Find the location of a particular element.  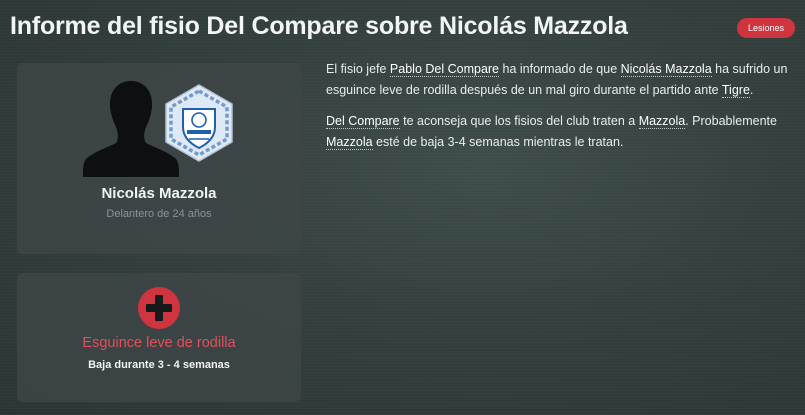

medical-cross-icon is located at coordinates (159, 308).